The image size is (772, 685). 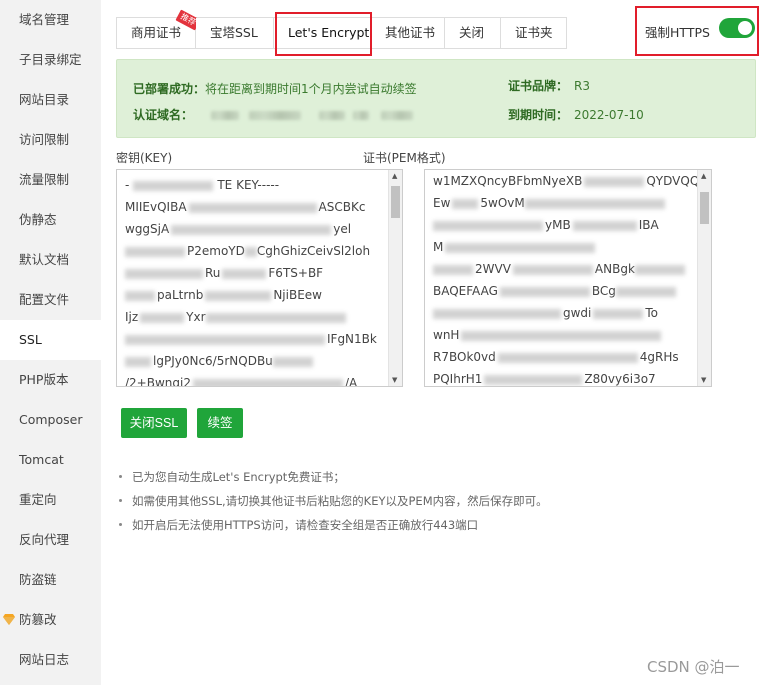 What do you see at coordinates (158, 381) in the screenshot?
I see `key-fragment: /2+Bwnqi2` at bounding box center [158, 381].